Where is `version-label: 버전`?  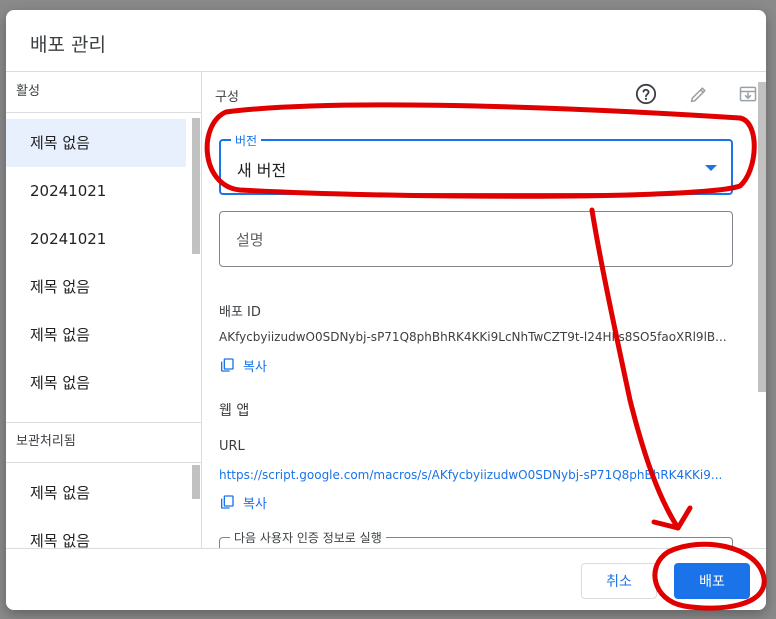 version-label: 버전 is located at coordinates (246, 140).